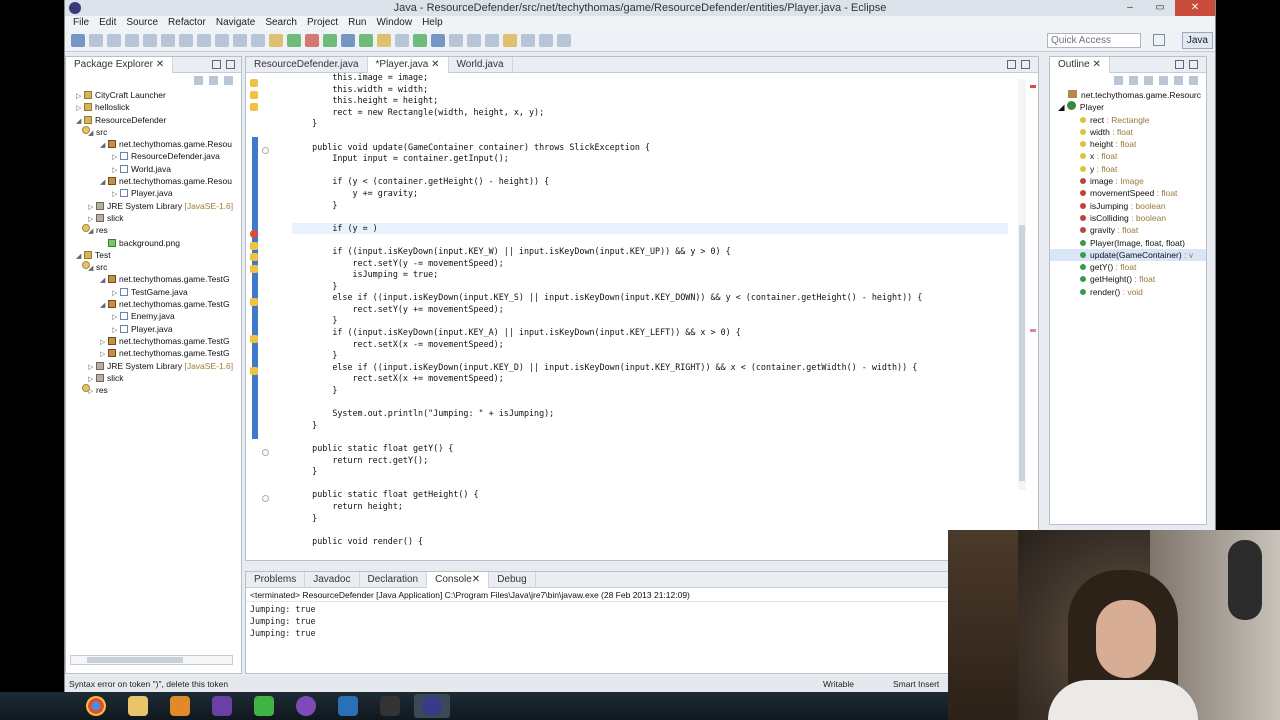  What do you see at coordinates (153, 341) in the screenshot?
I see `tree-item: ▷ net.techythomas.game.TestG` at bounding box center [153, 341].